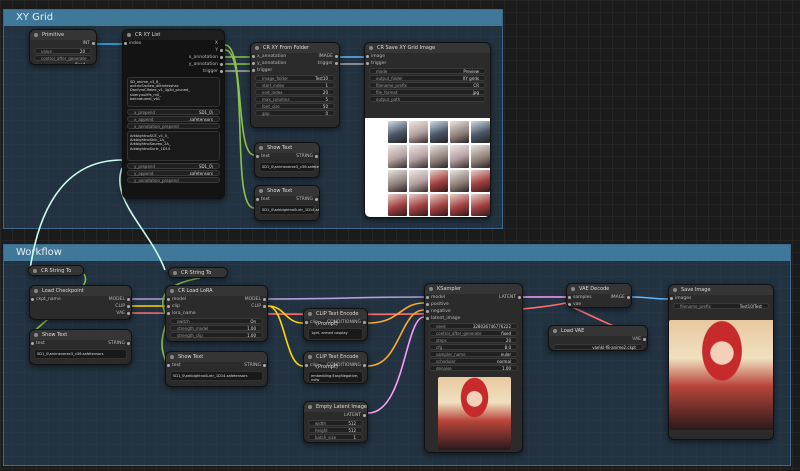 This screenshot has height=471, width=800. Describe the element at coordinates (295, 113) in the screenshot. I see `gap-widget: gap 0` at that location.